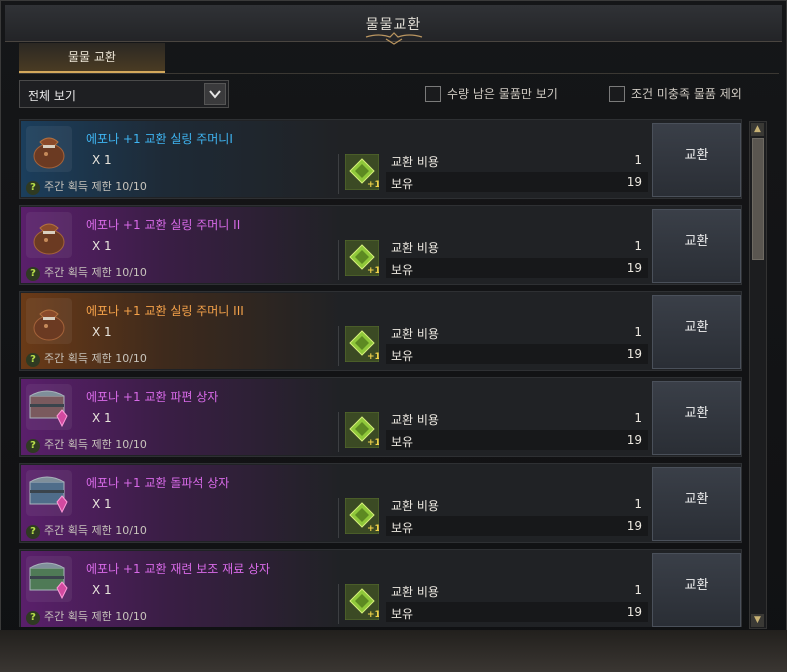 The image size is (787, 672). What do you see at coordinates (178, 569) in the screenshot?
I see `item-name: 에포나 +1 교환 재련 보조 재료 상자` at bounding box center [178, 569].